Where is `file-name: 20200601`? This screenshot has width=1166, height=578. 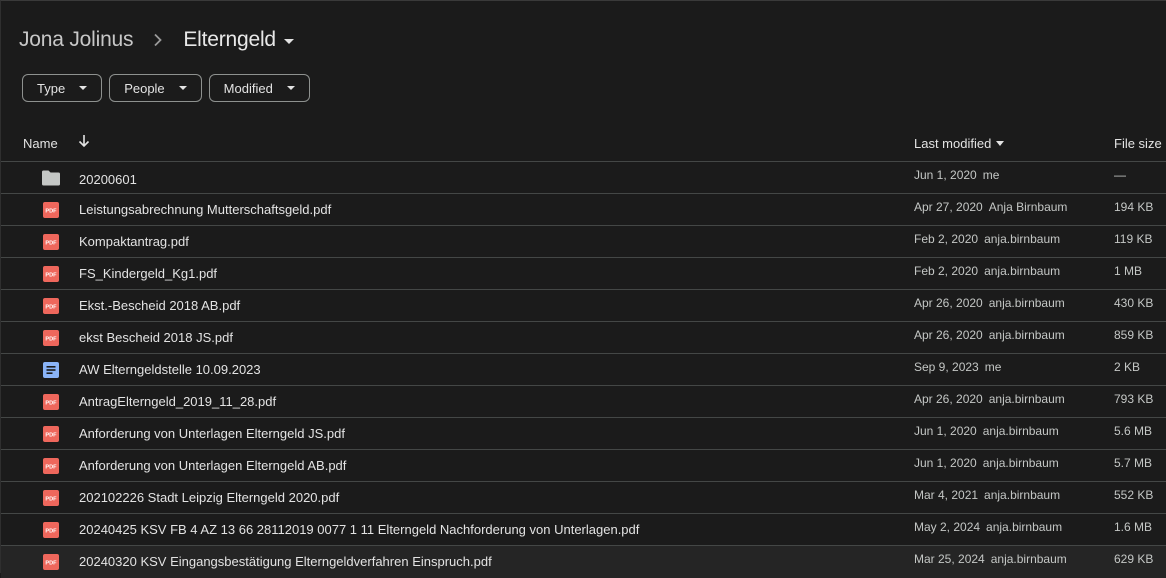
file-name: 20200601 is located at coordinates (108, 179).